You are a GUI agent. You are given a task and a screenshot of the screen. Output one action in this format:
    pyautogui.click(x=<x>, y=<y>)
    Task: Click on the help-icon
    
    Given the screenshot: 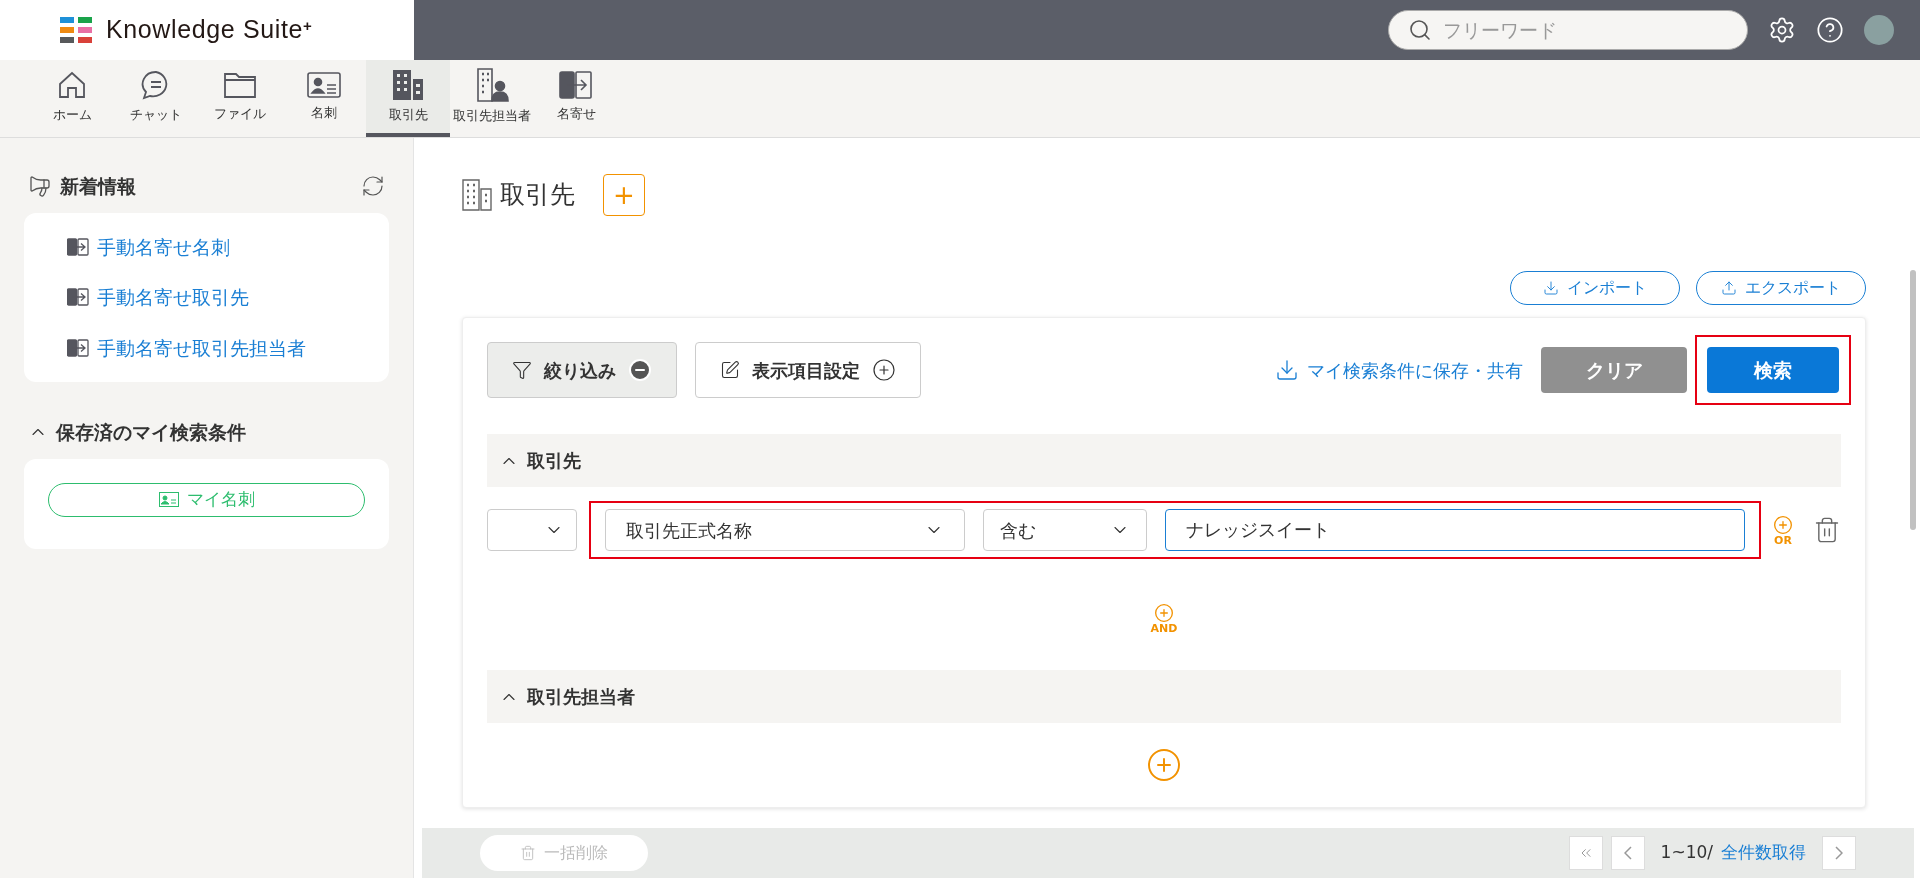 What is the action you would take?
    pyautogui.click(x=1830, y=30)
    